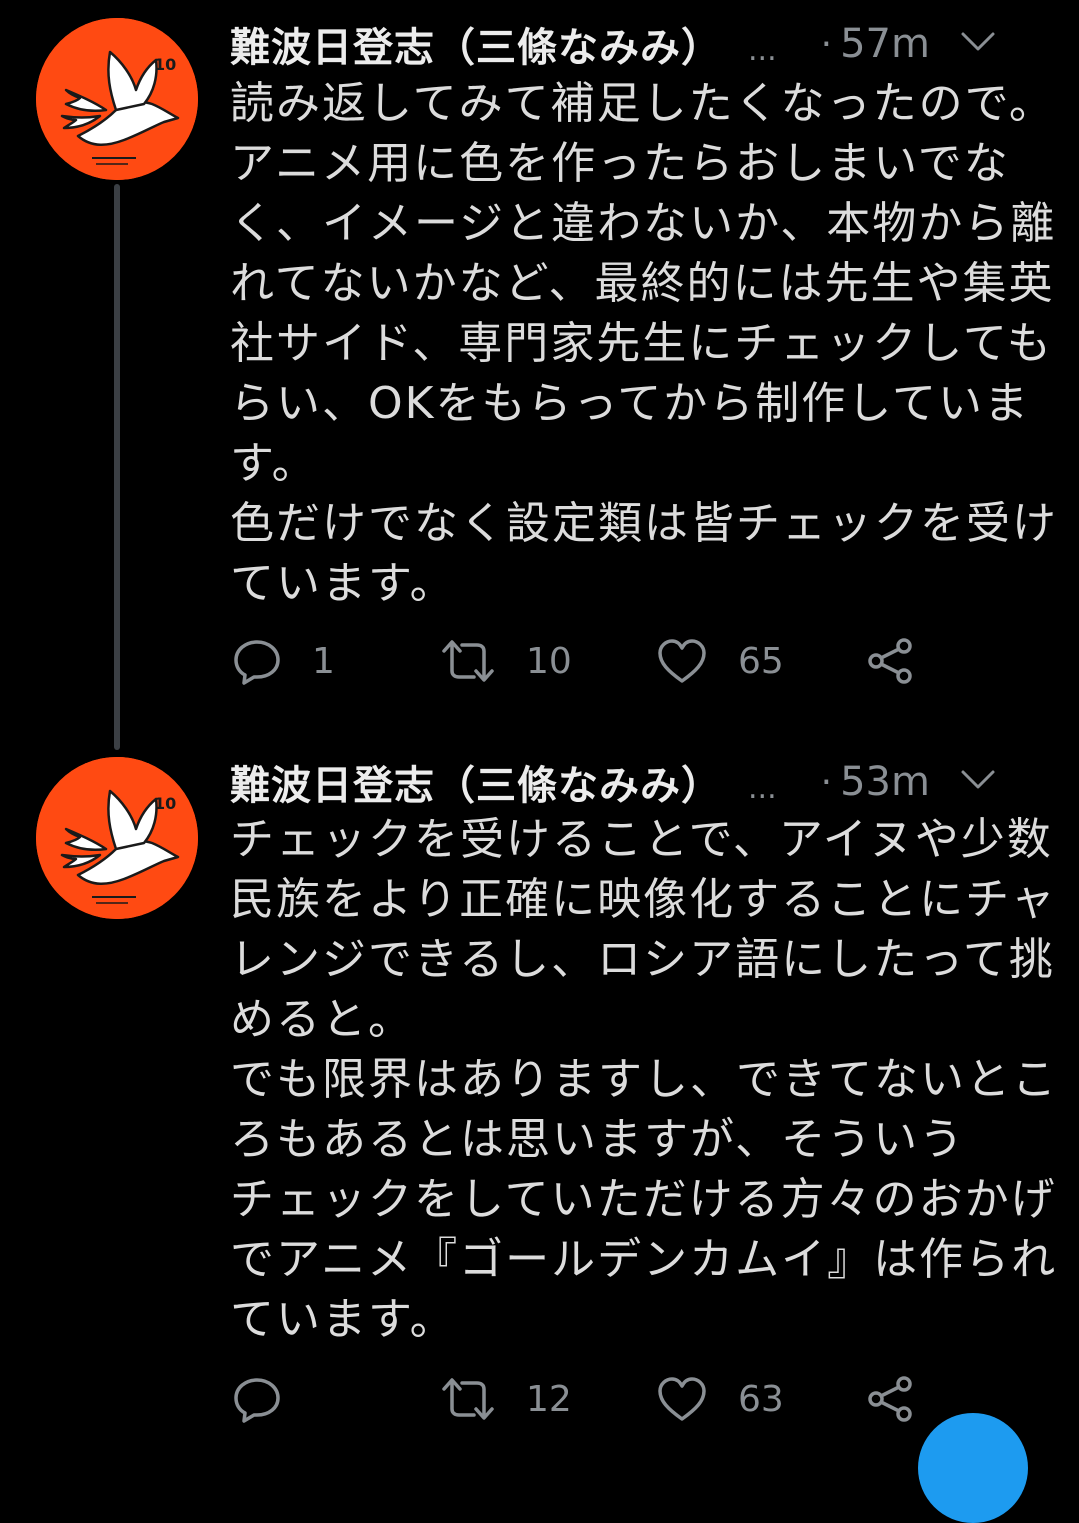  Describe the element at coordinates (720, 1399) in the screenshot. I see `like-button: 63` at that location.